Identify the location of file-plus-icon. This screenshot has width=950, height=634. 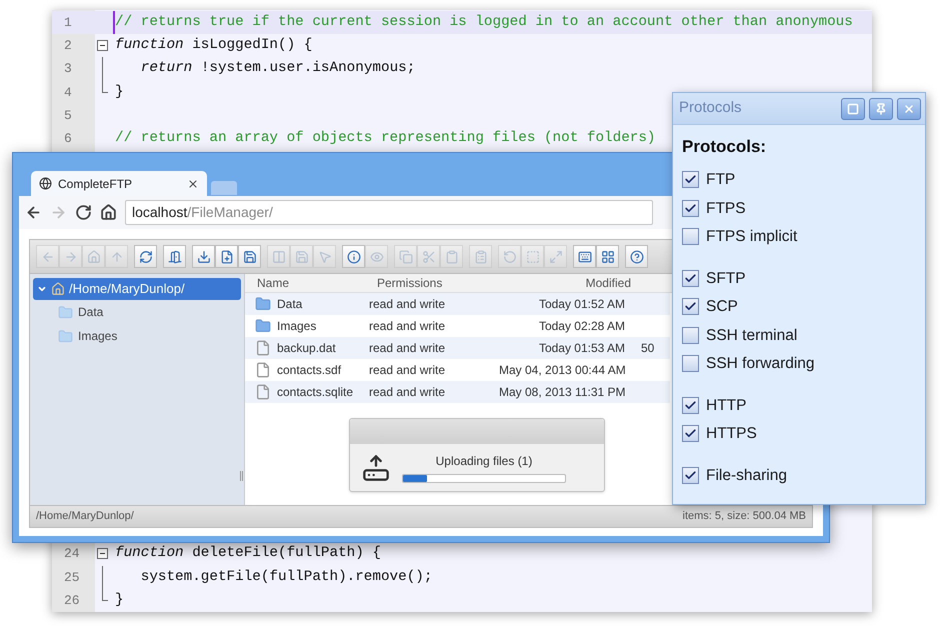
(227, 257).